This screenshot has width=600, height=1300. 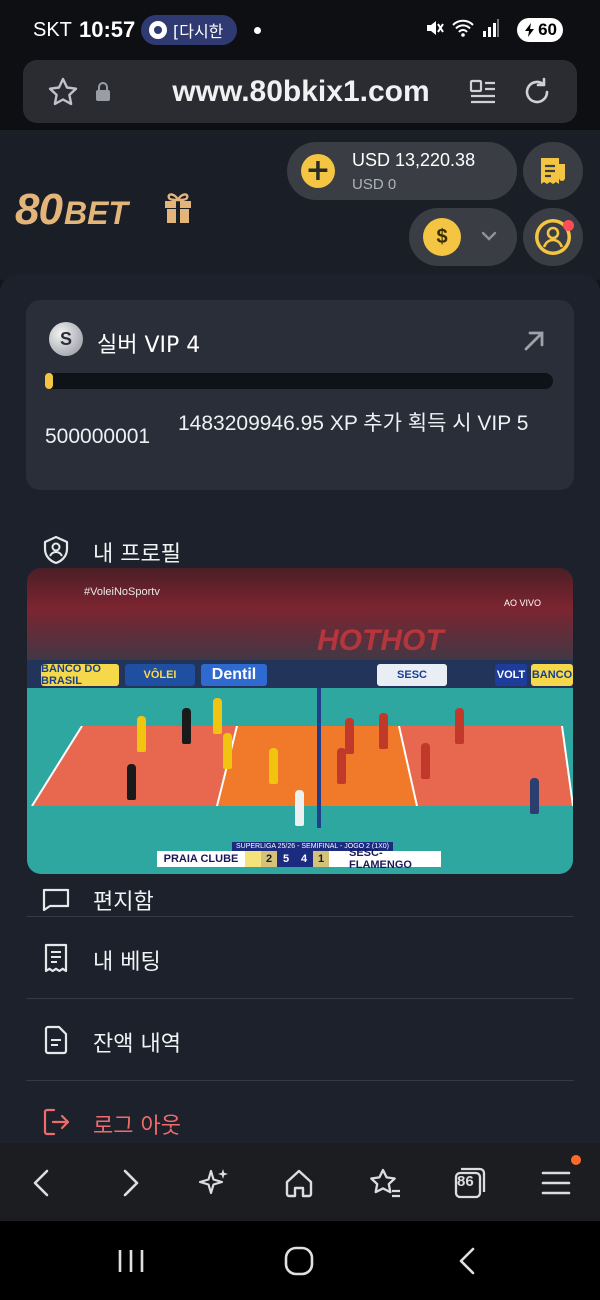 I want to click on url-text: www.80bkix1.com, so click(x=301, y=92).